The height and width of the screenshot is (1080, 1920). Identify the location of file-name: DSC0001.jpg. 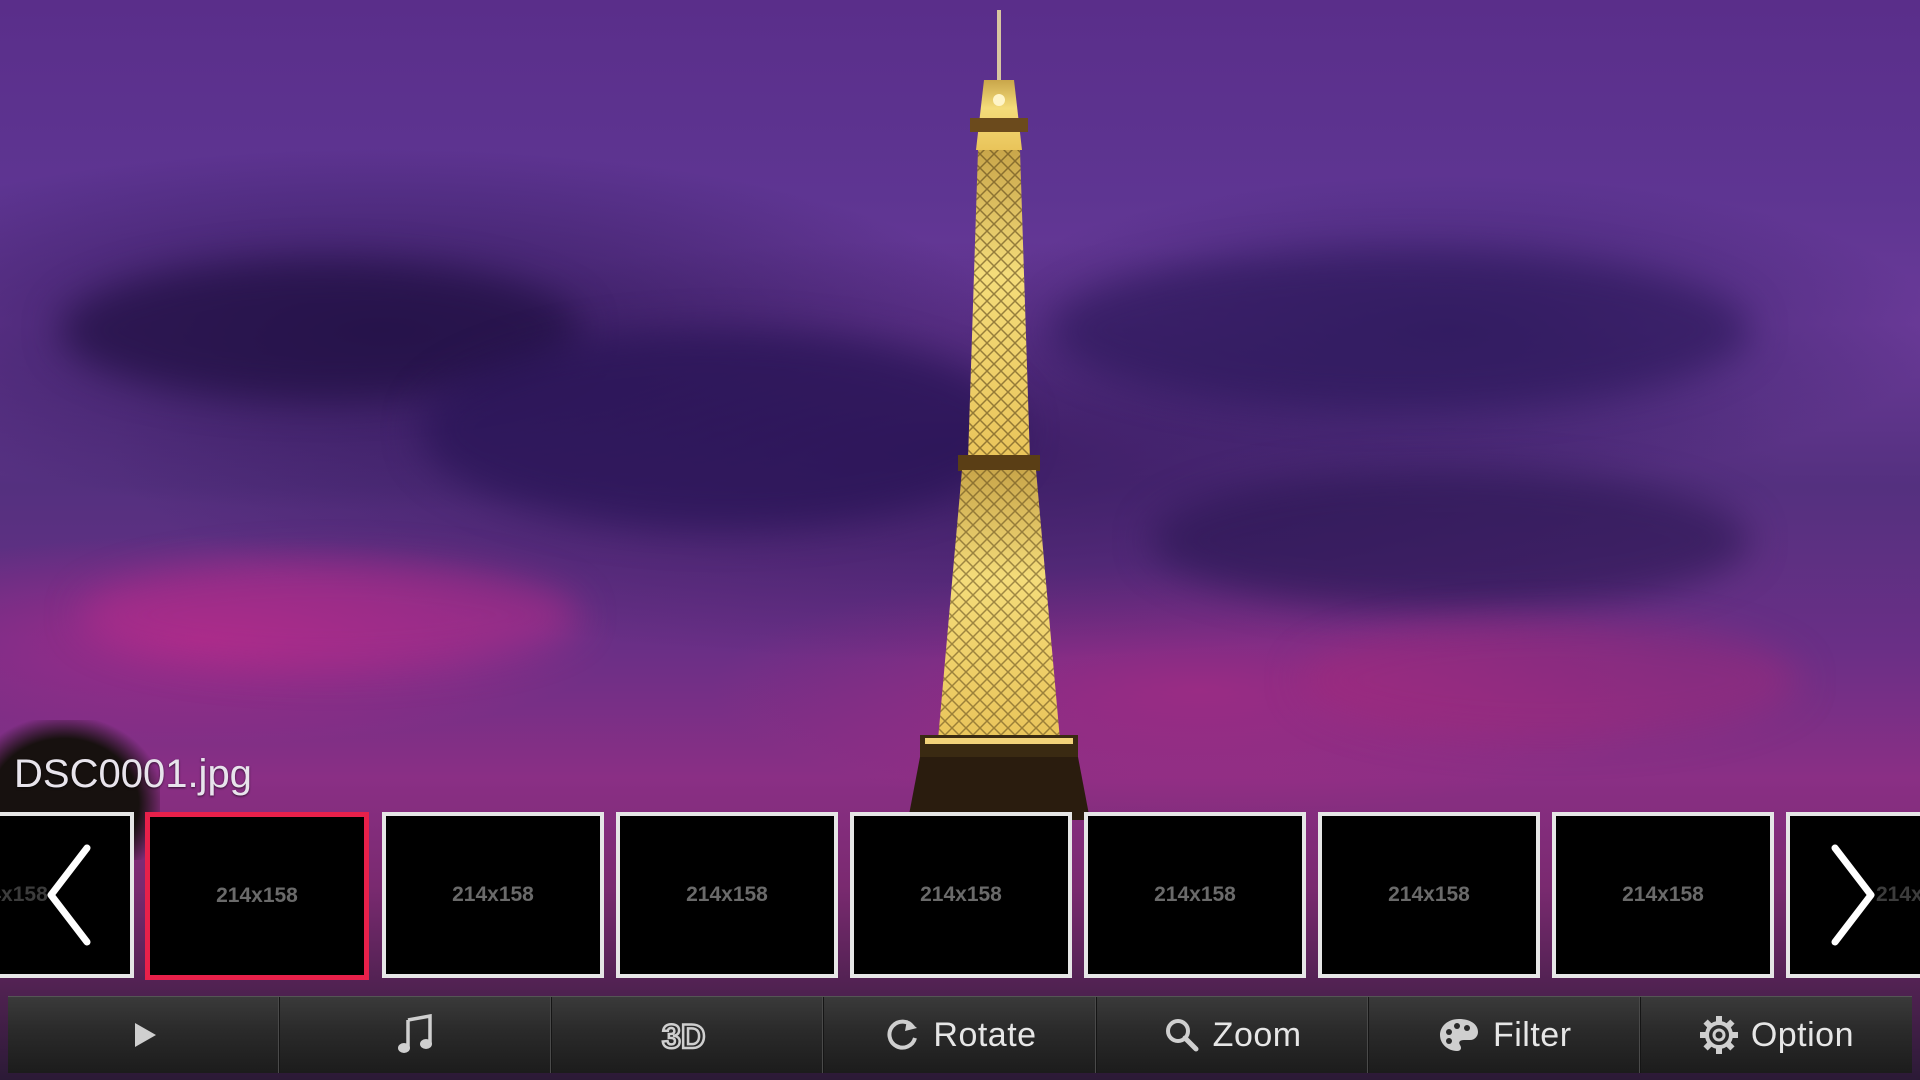
(133, 774).